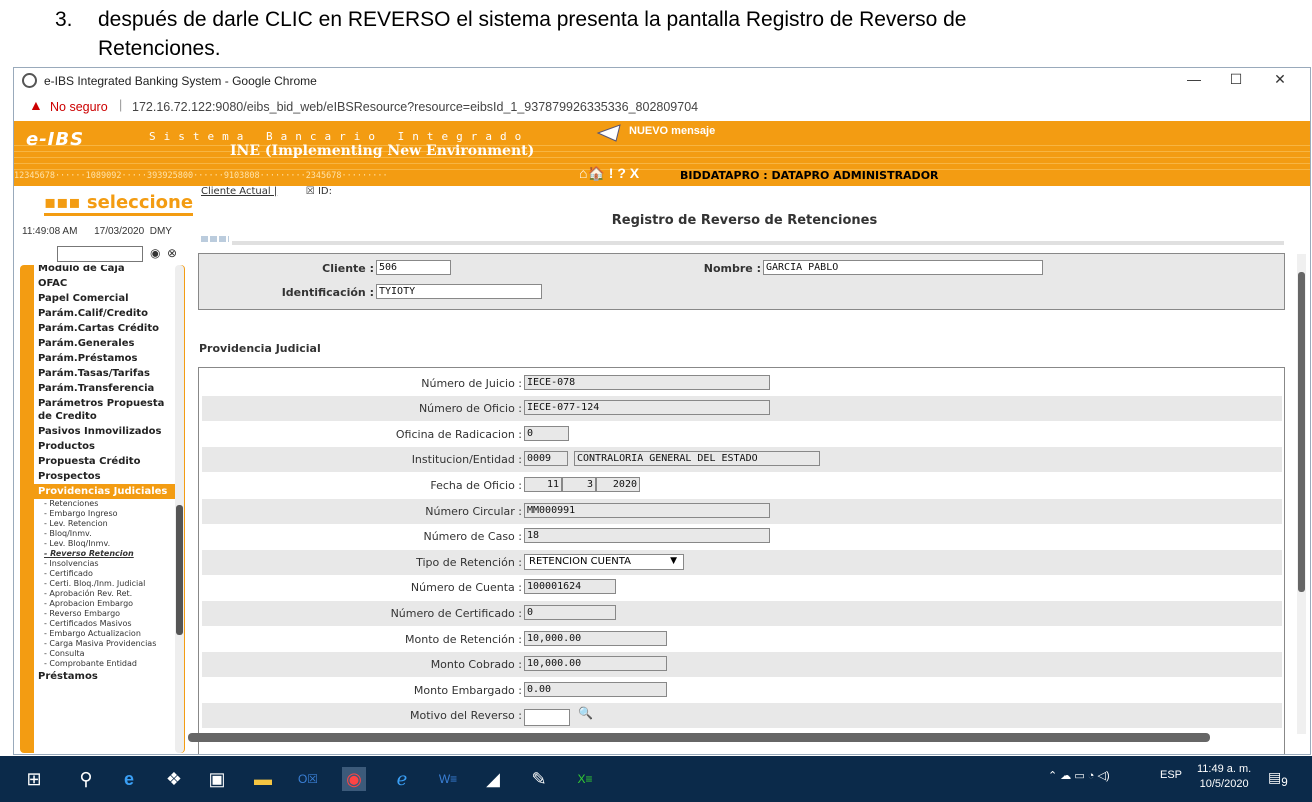  Describe the element at coordinates (579, 484) in the screenshot. I see `fecha-month-field: 3` at that location.